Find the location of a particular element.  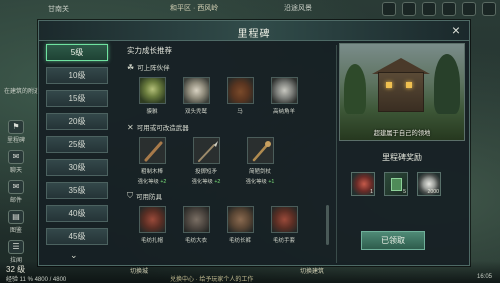

wool-hat-icon is located at coordinates (152, 219).